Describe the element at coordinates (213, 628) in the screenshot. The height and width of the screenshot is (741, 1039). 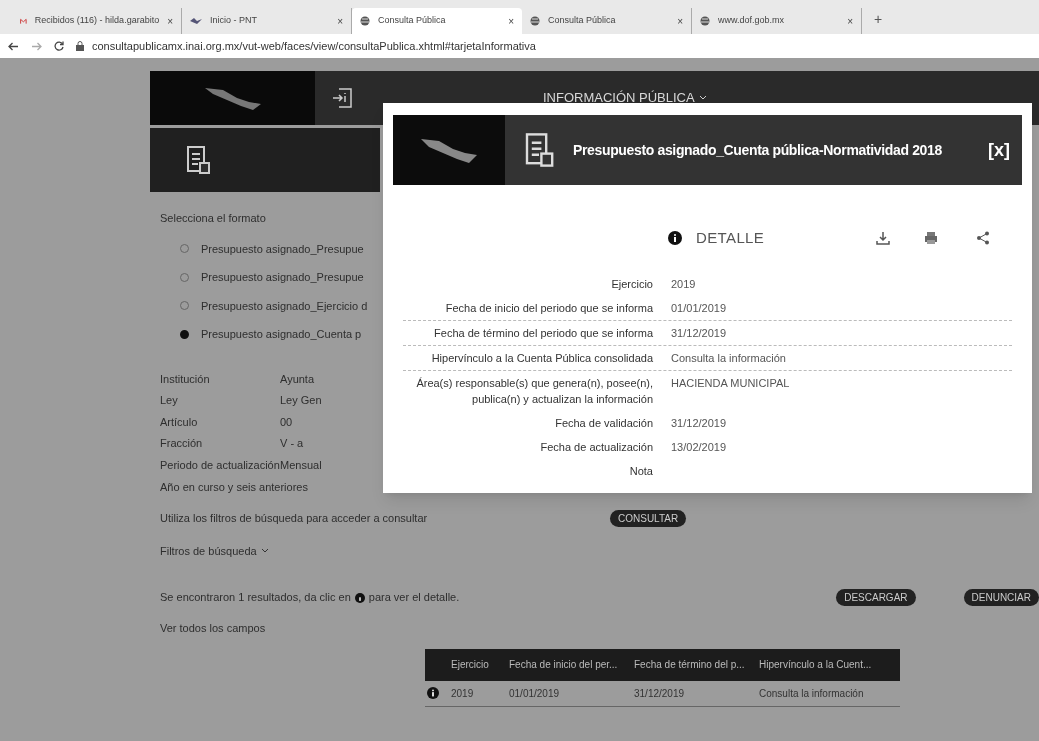
I see `all-fields-link: Ver todos los campos` at that location.